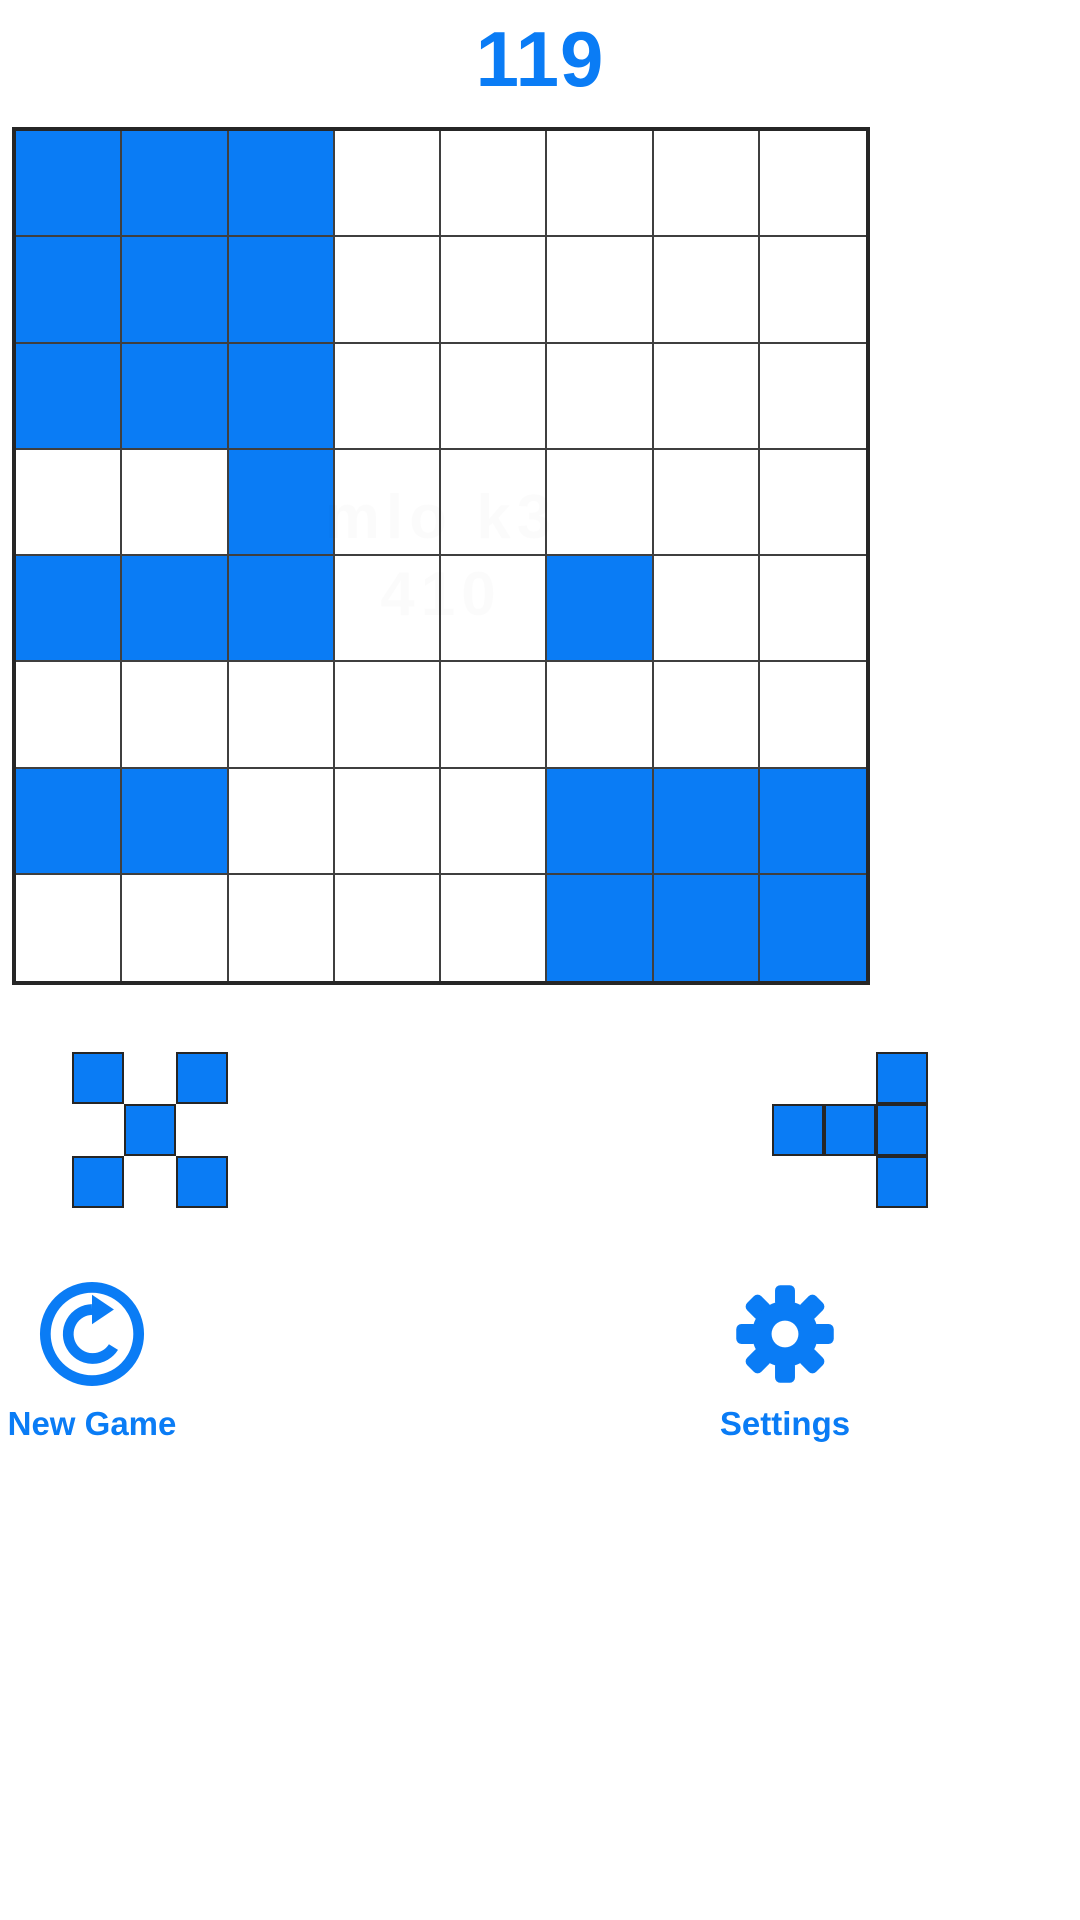 The height and width of the screenshot is (1920, 1080). What do you see at coordinates (98, 1078) in the screenshot?
I see `x-corners-piece-cell-r0-c0` at bounding box center [98, 1078].